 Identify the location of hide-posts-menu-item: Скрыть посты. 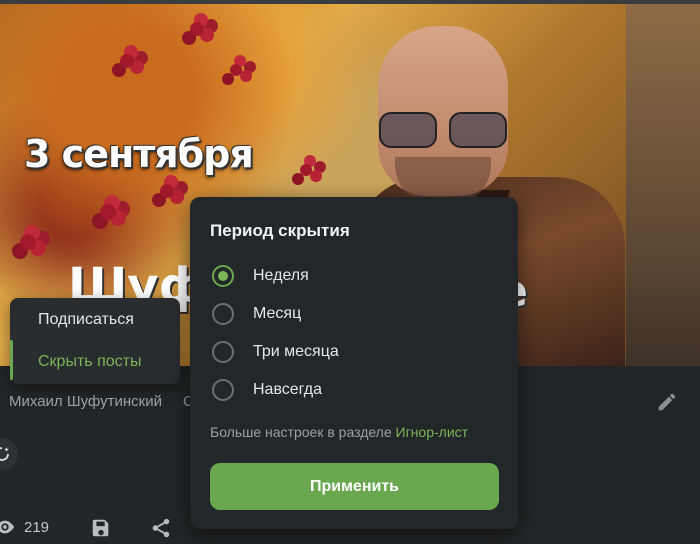
(89, 362).